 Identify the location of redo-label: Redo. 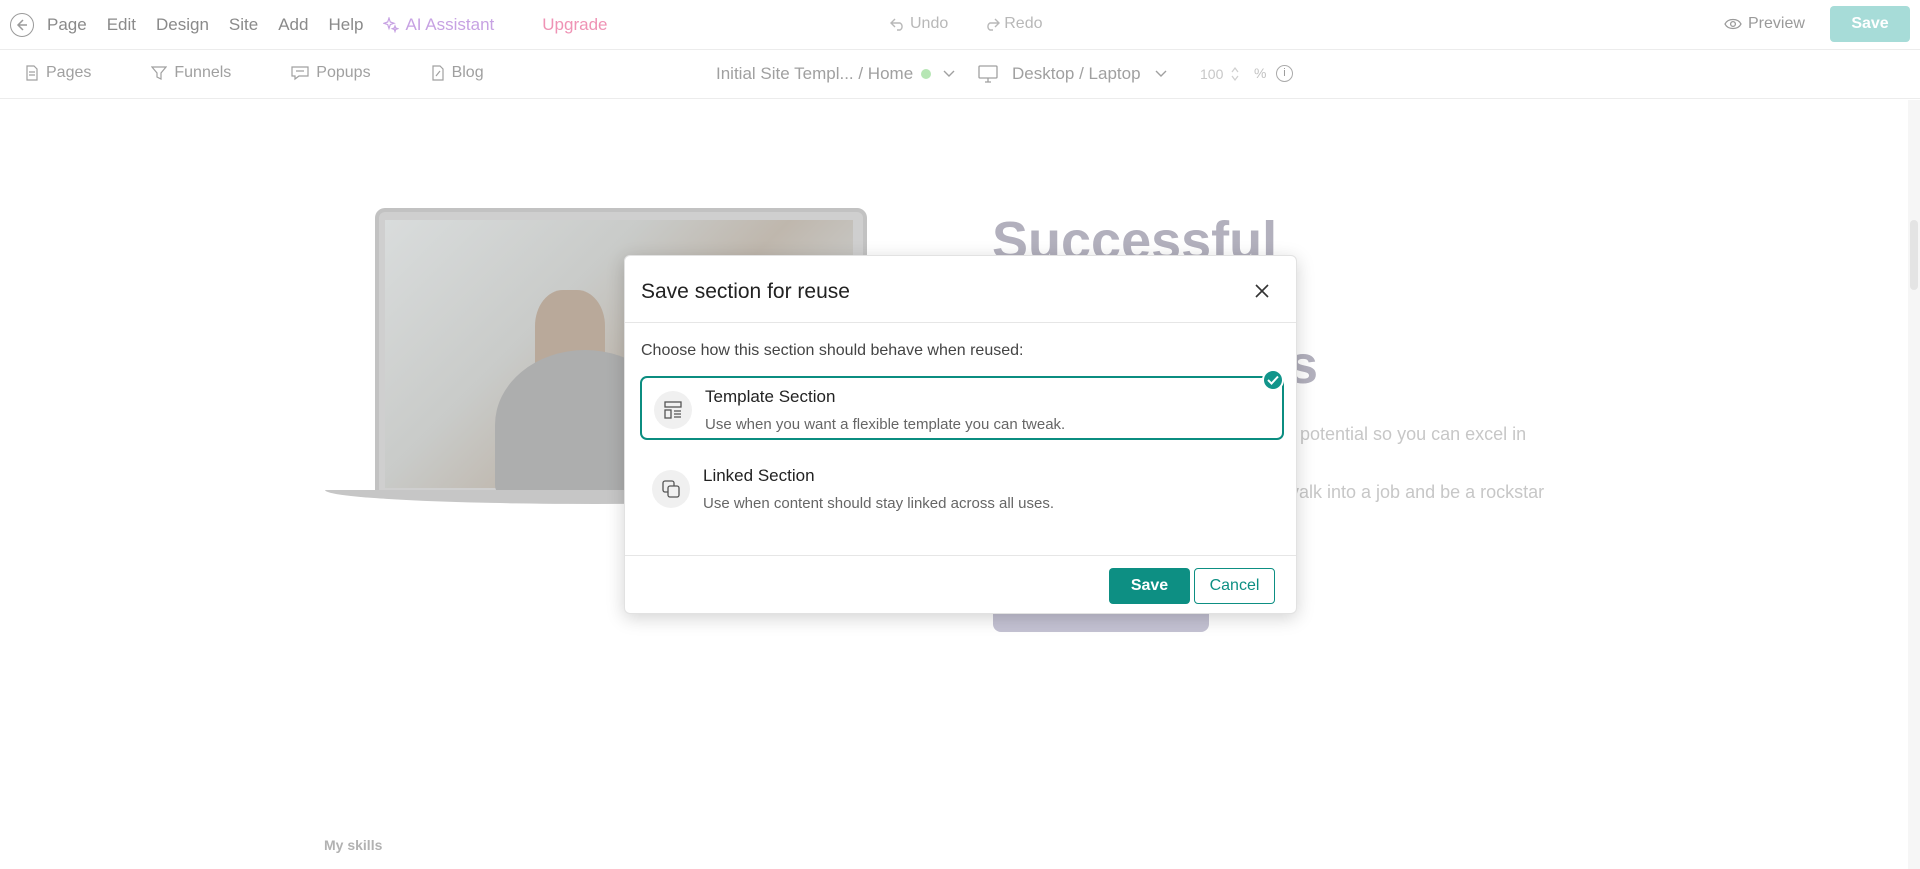
(1023, 23).